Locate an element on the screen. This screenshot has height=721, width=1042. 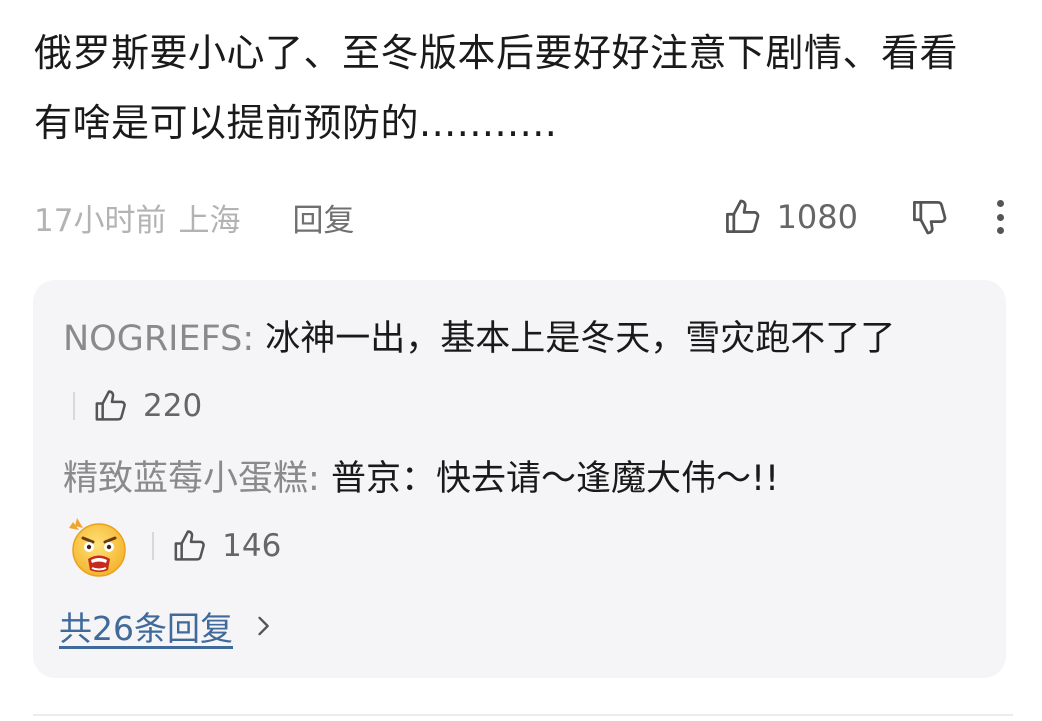
reply-like-button: 146 is located at coordinates (225, 546).